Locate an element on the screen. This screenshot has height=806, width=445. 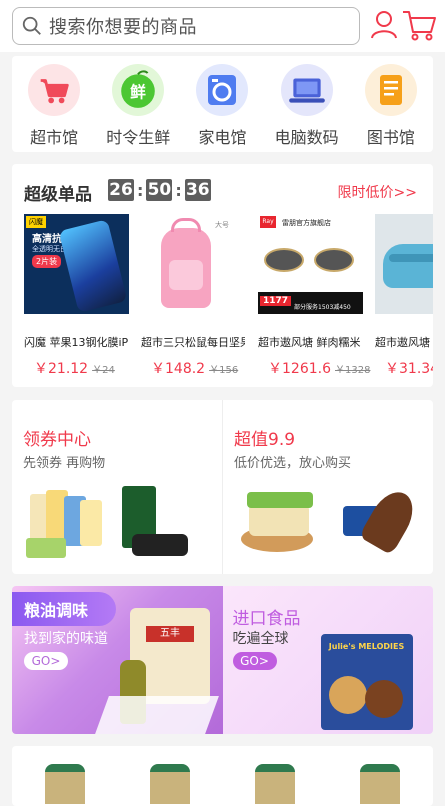
banner-title: 进口食品 is located at coordinates (266, 619).